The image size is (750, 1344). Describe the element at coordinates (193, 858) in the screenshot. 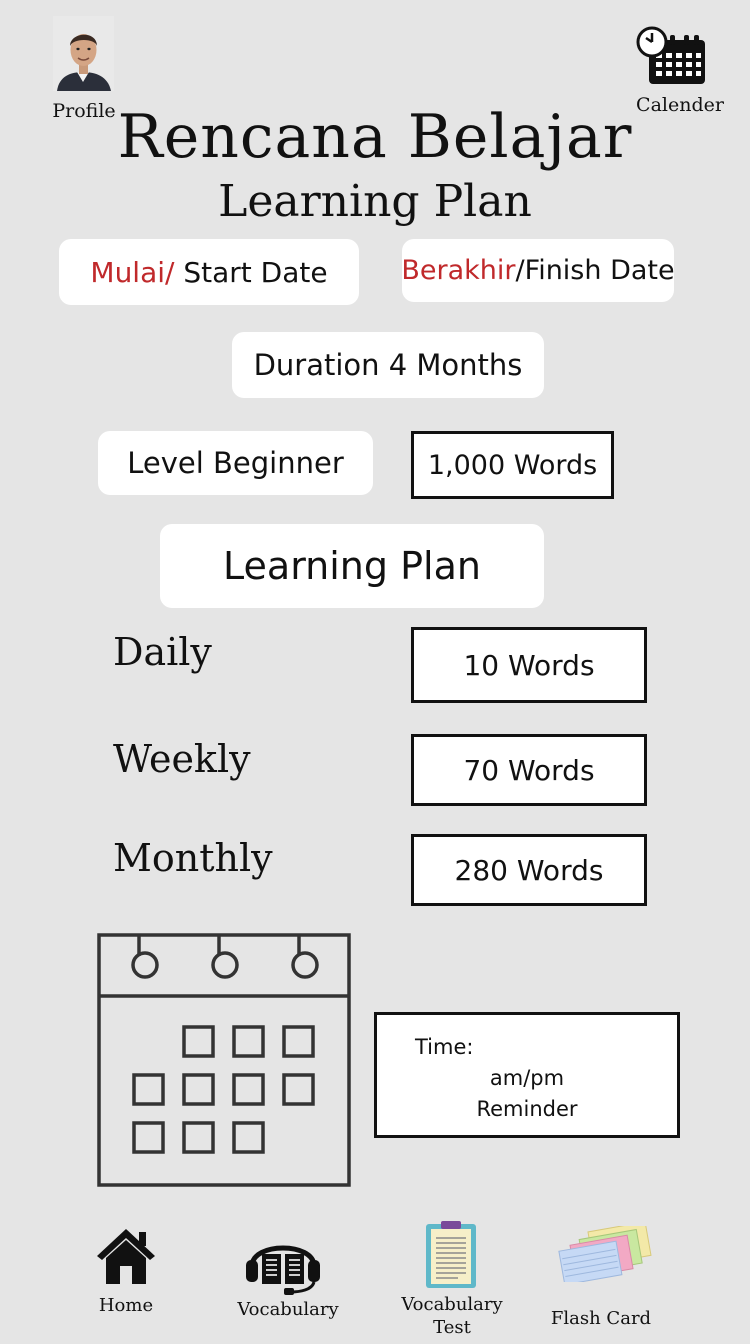

I see `monthly-label: Monthly` at that location.